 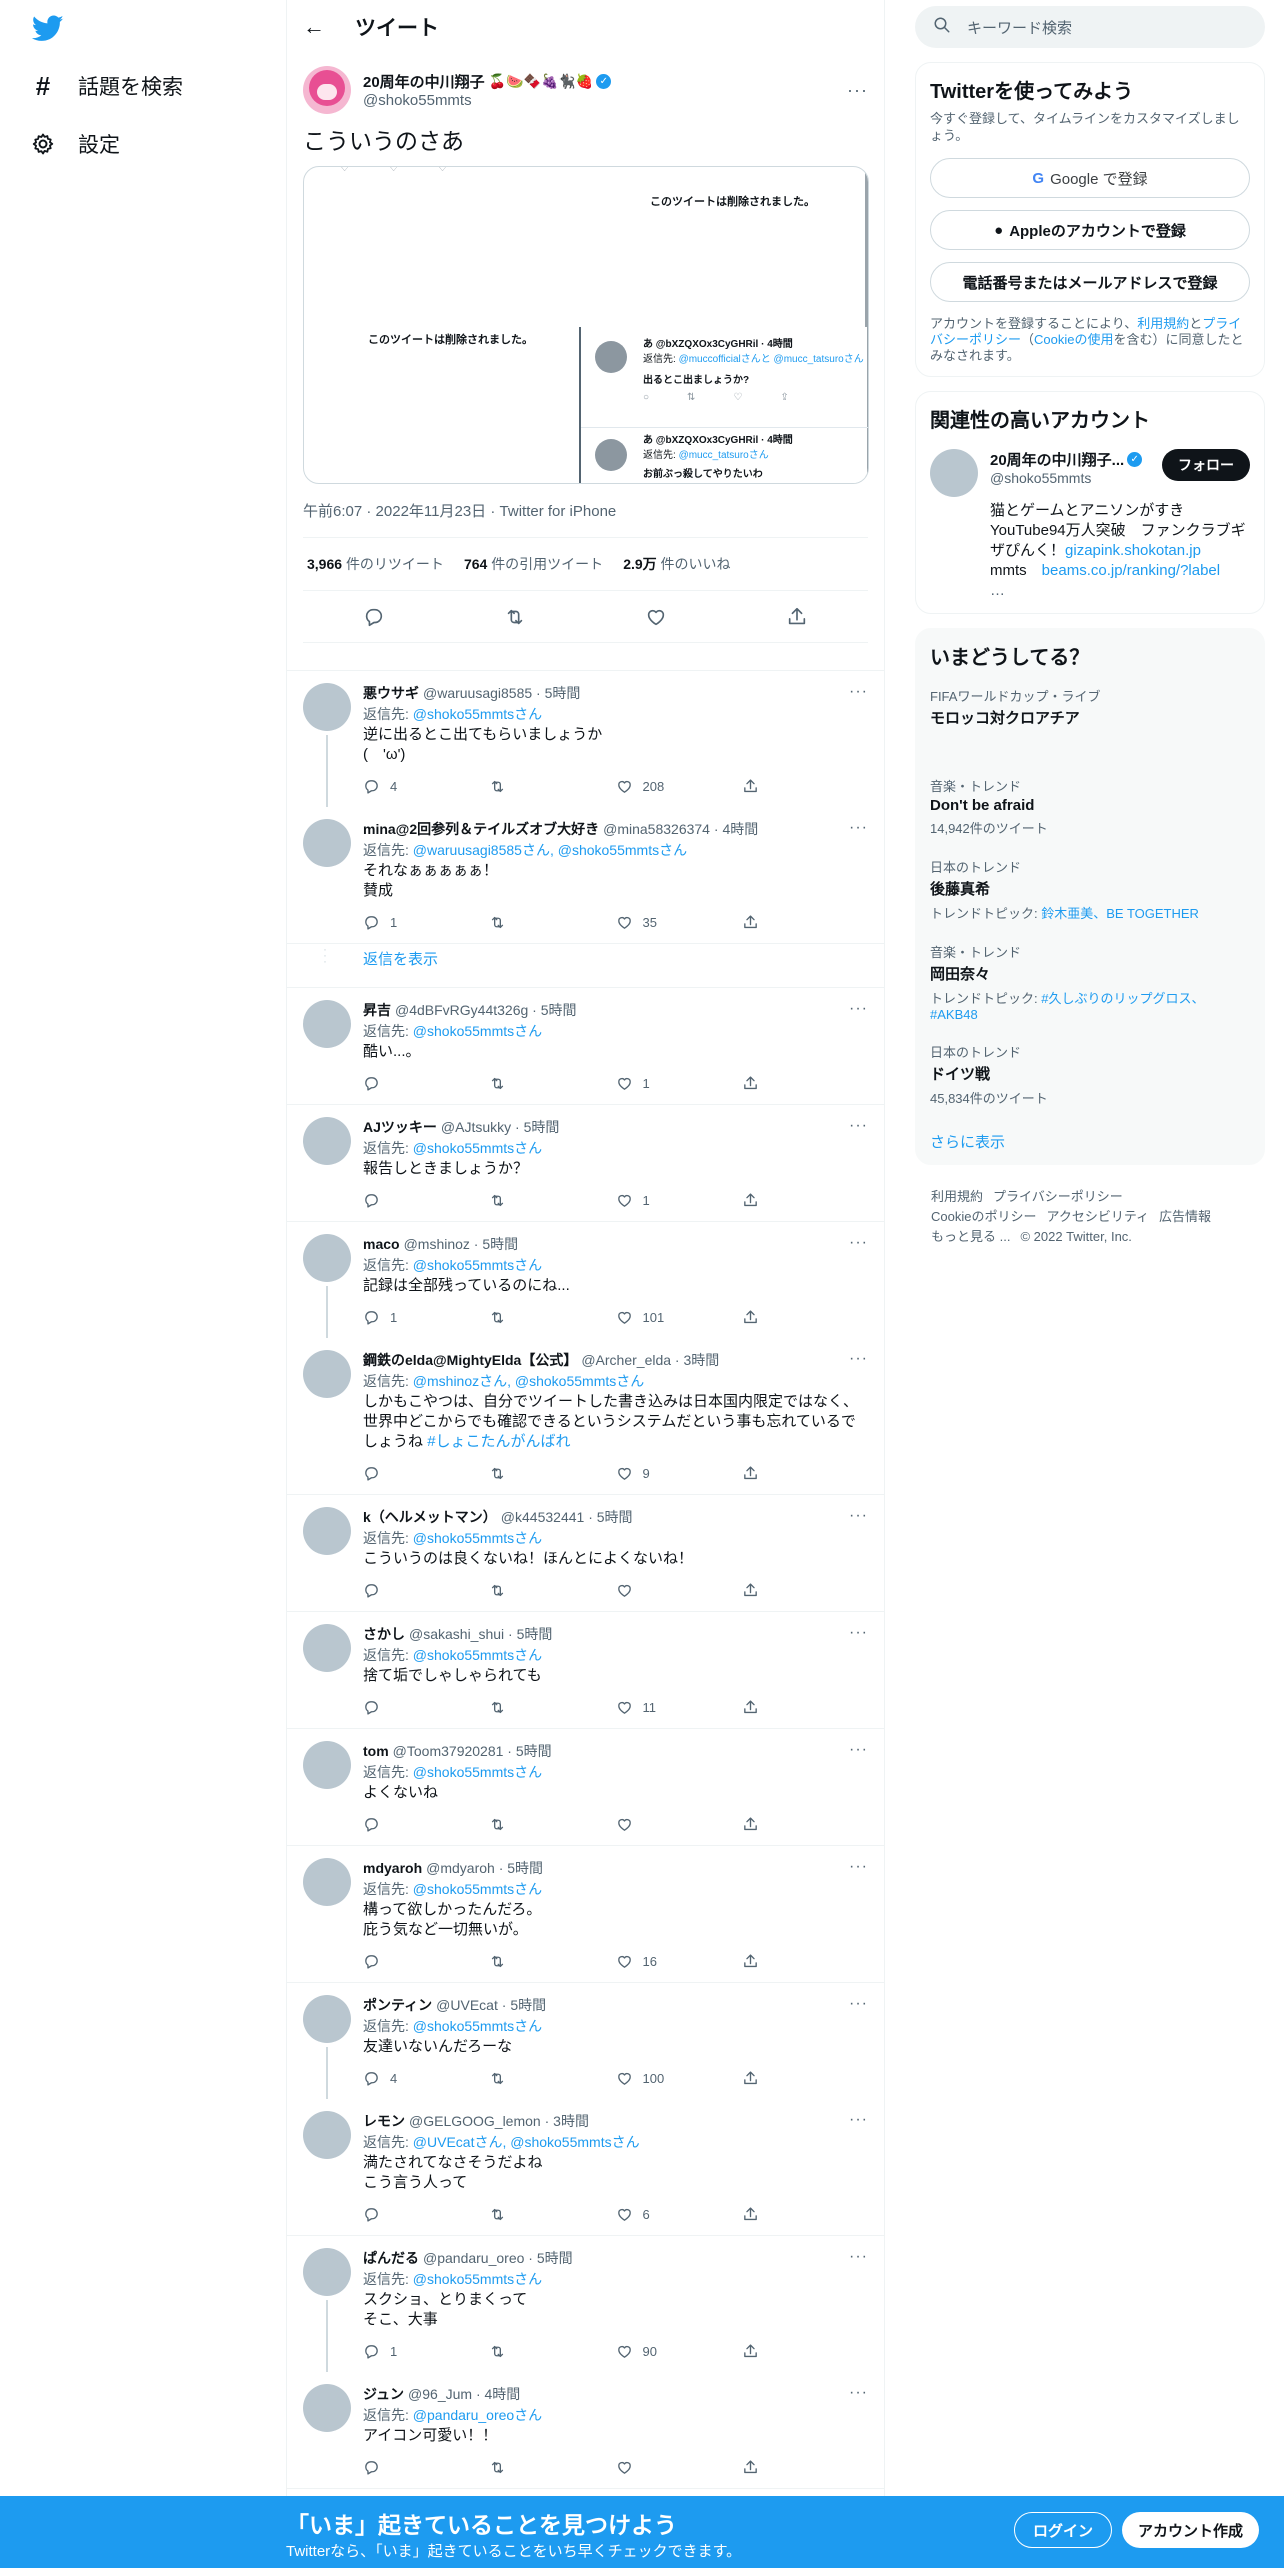 I want to click on reply-author-handle: @mdyaroh, so click(x=460, y=1868).